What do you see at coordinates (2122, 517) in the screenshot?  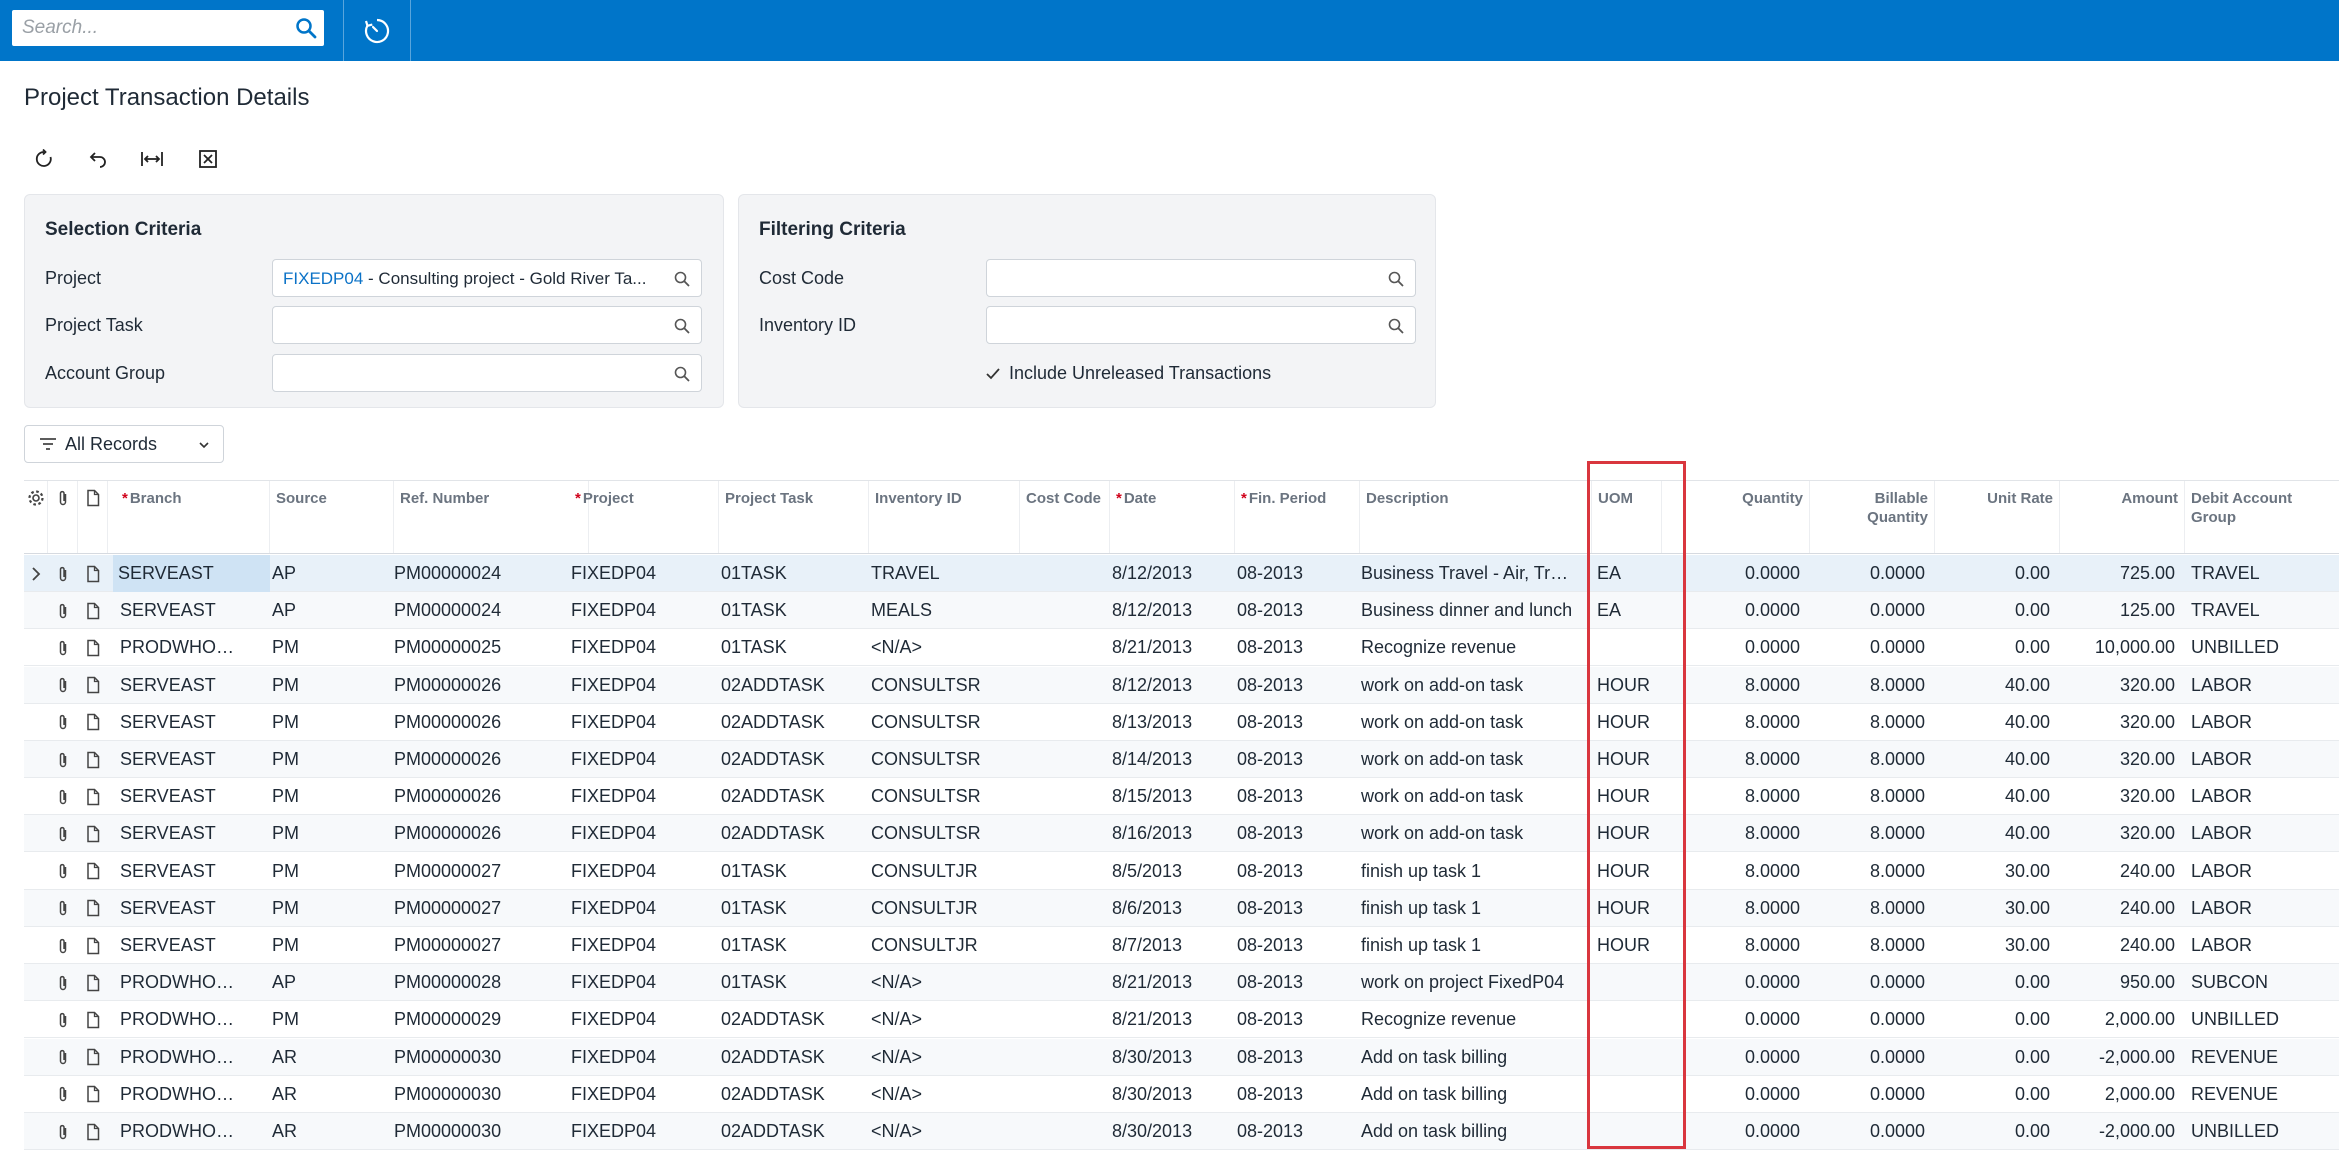 I see `header-amount: Amount` at bounding box center [2122, 517].